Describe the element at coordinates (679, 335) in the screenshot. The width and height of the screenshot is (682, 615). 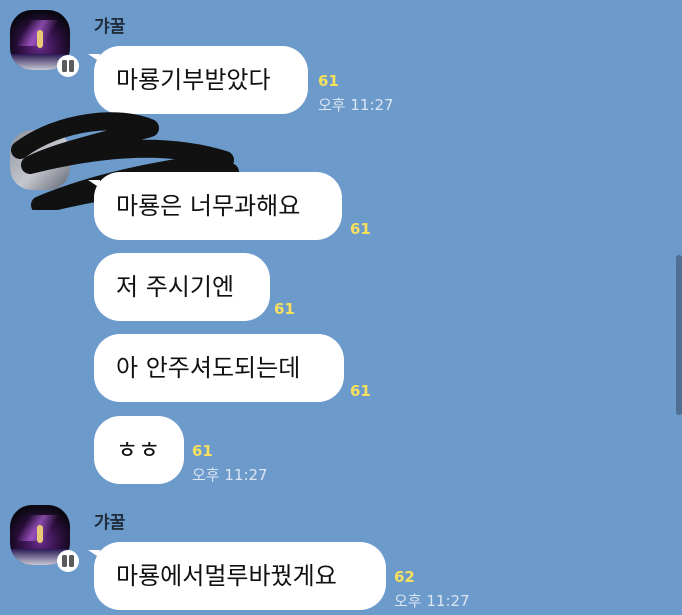
I see `scrollbar` at that location.